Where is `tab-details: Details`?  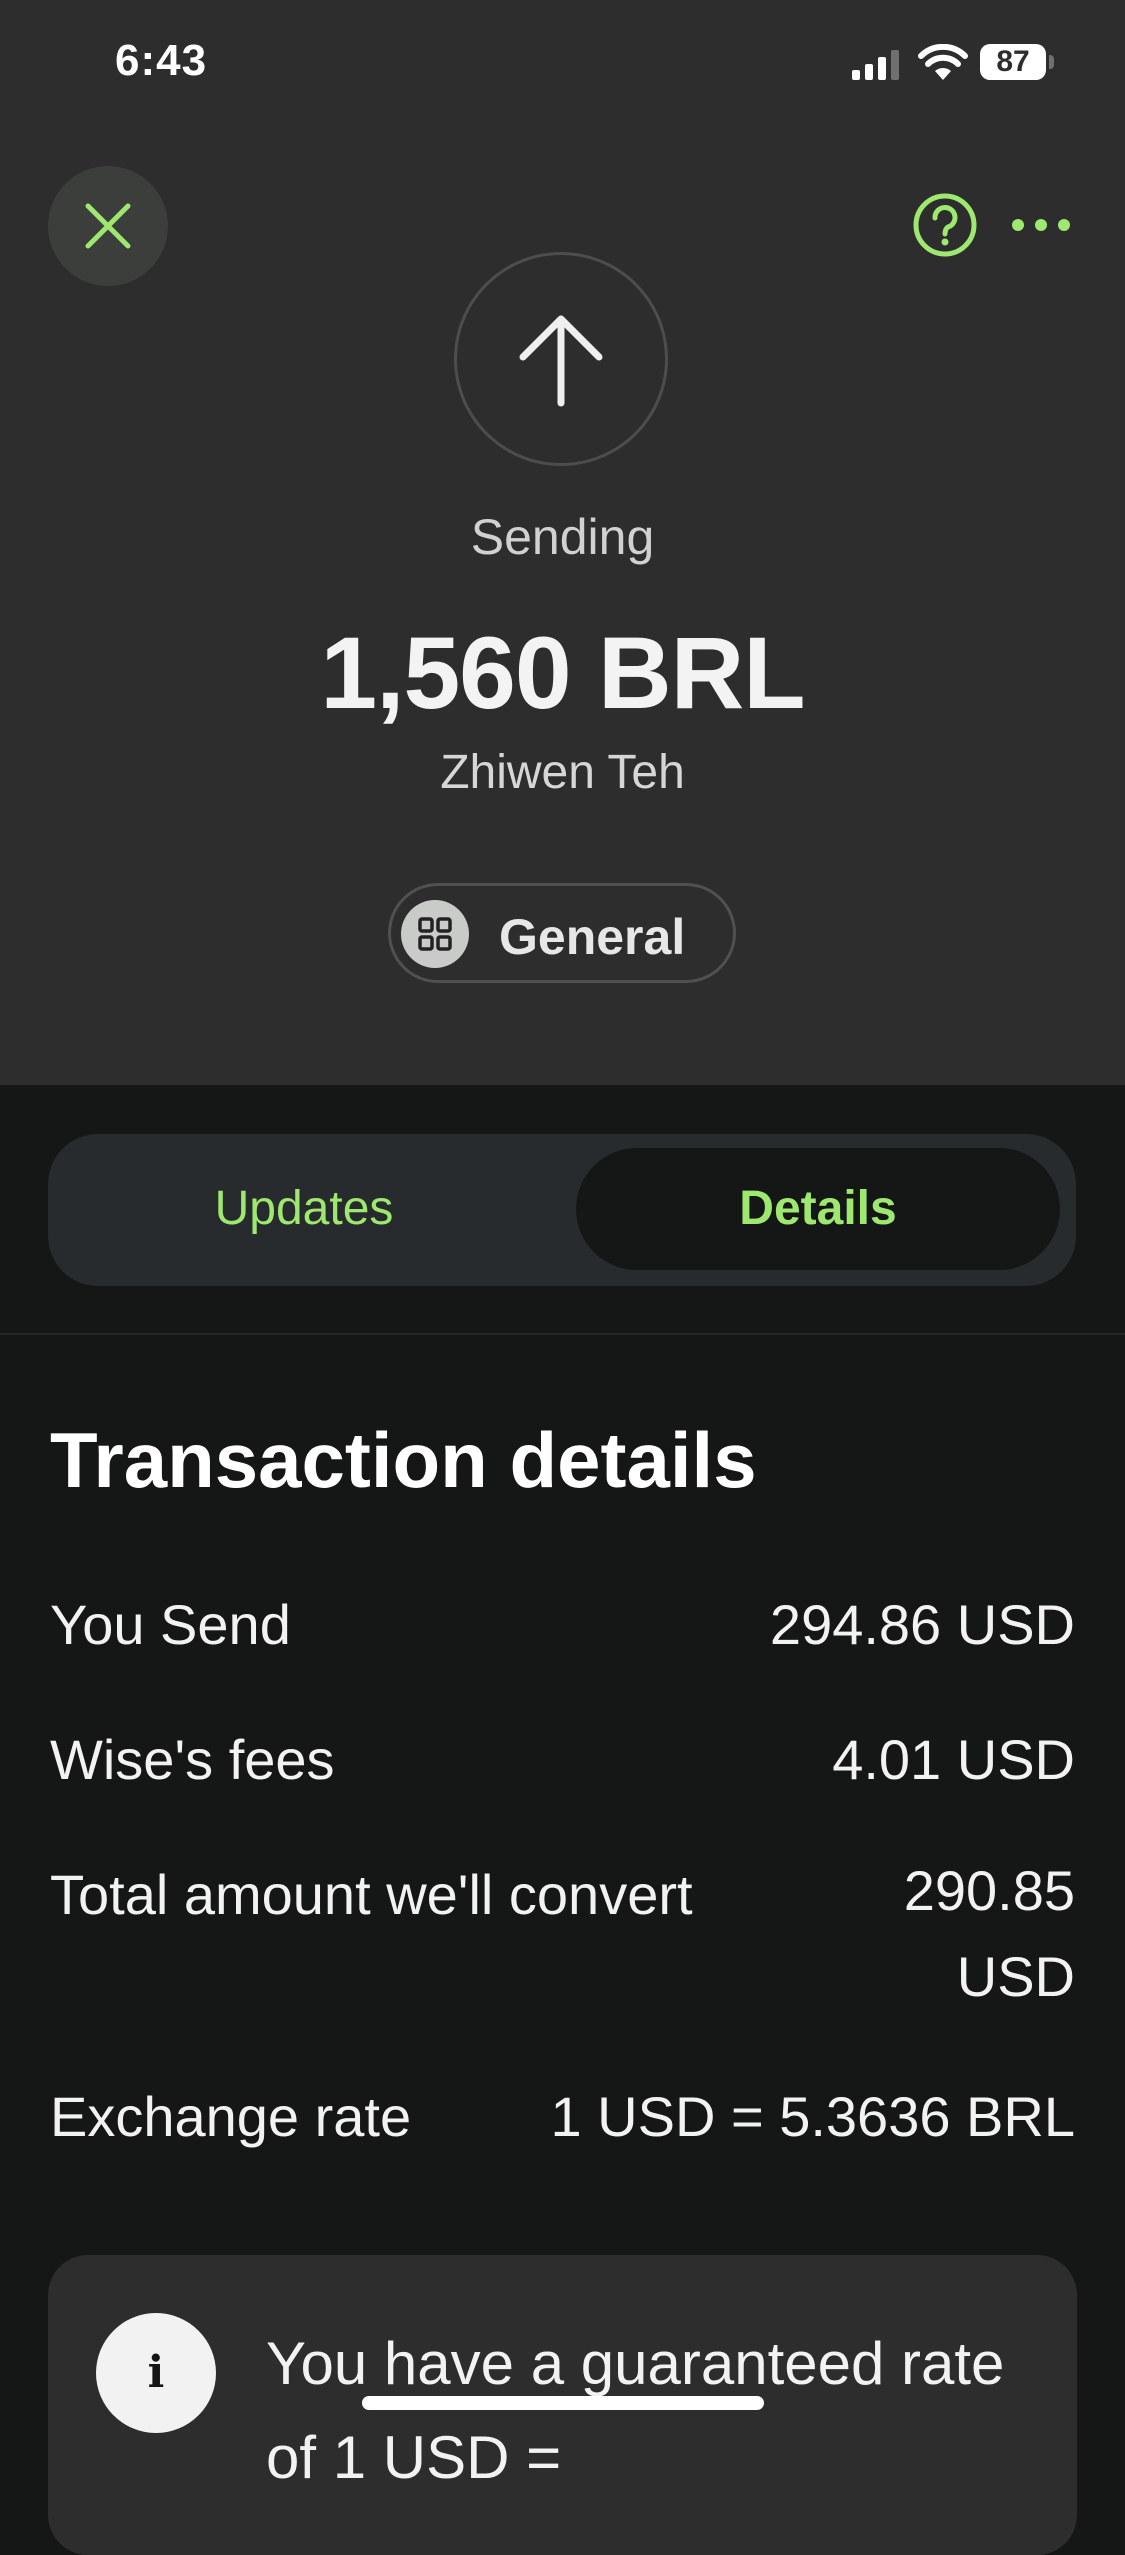 tab-details: Details is located at coordinates (818, 1209).